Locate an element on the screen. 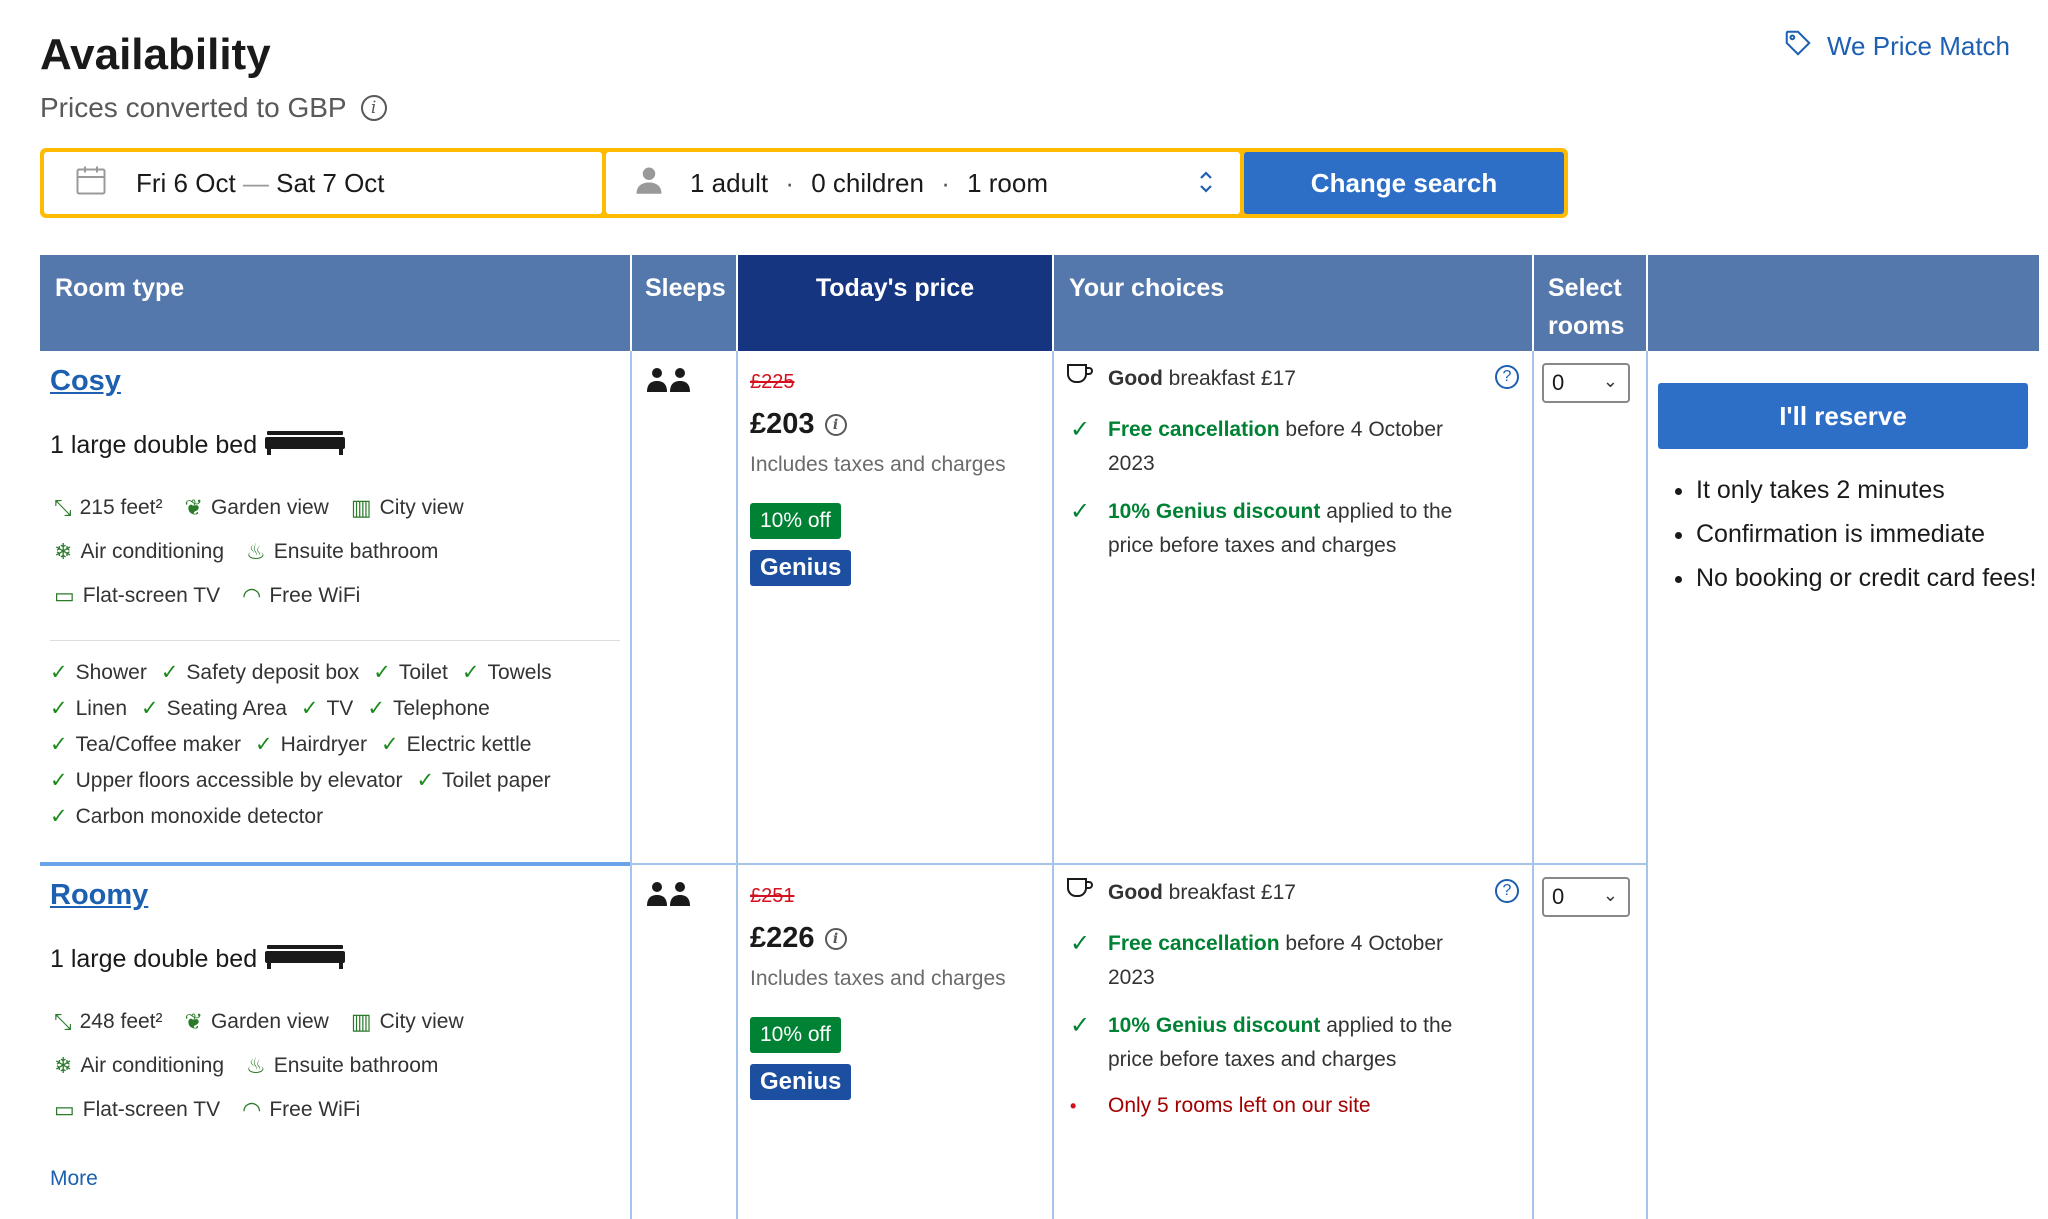 The width and height of the screenshot is (2048, 1219). amenity: Hairdryer is located at coordinates (311, 745).